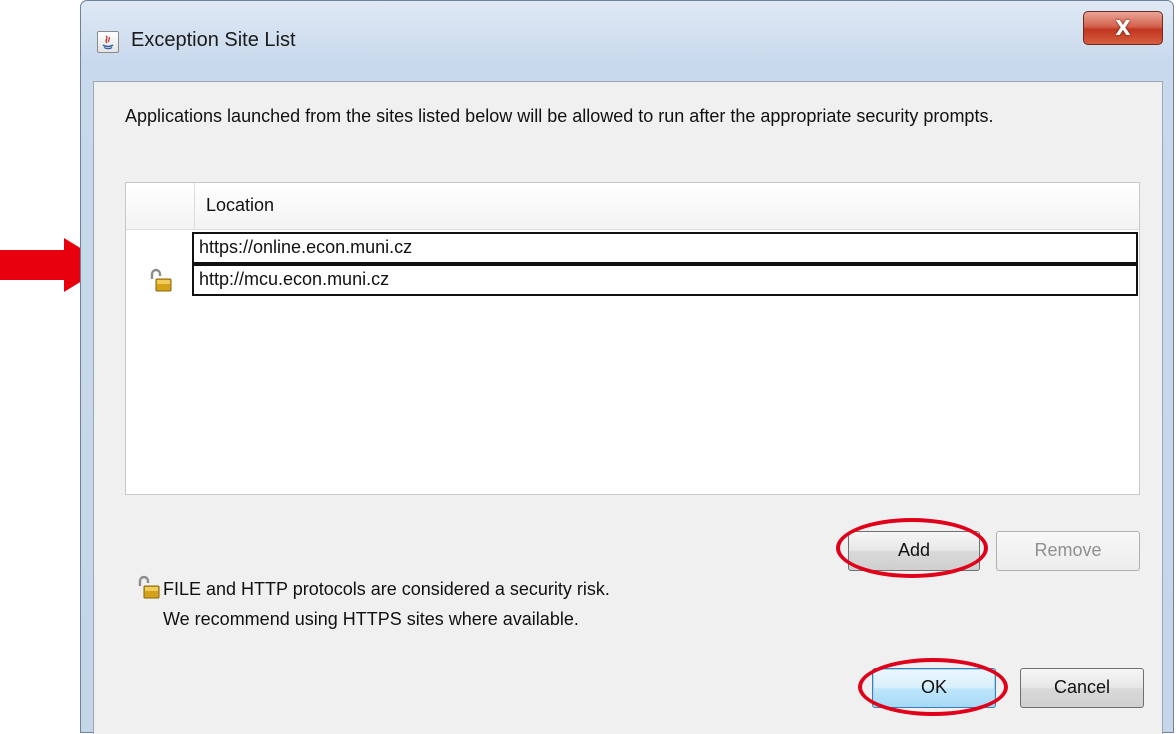  I want to click on close-button: X, so click(1123, 28).